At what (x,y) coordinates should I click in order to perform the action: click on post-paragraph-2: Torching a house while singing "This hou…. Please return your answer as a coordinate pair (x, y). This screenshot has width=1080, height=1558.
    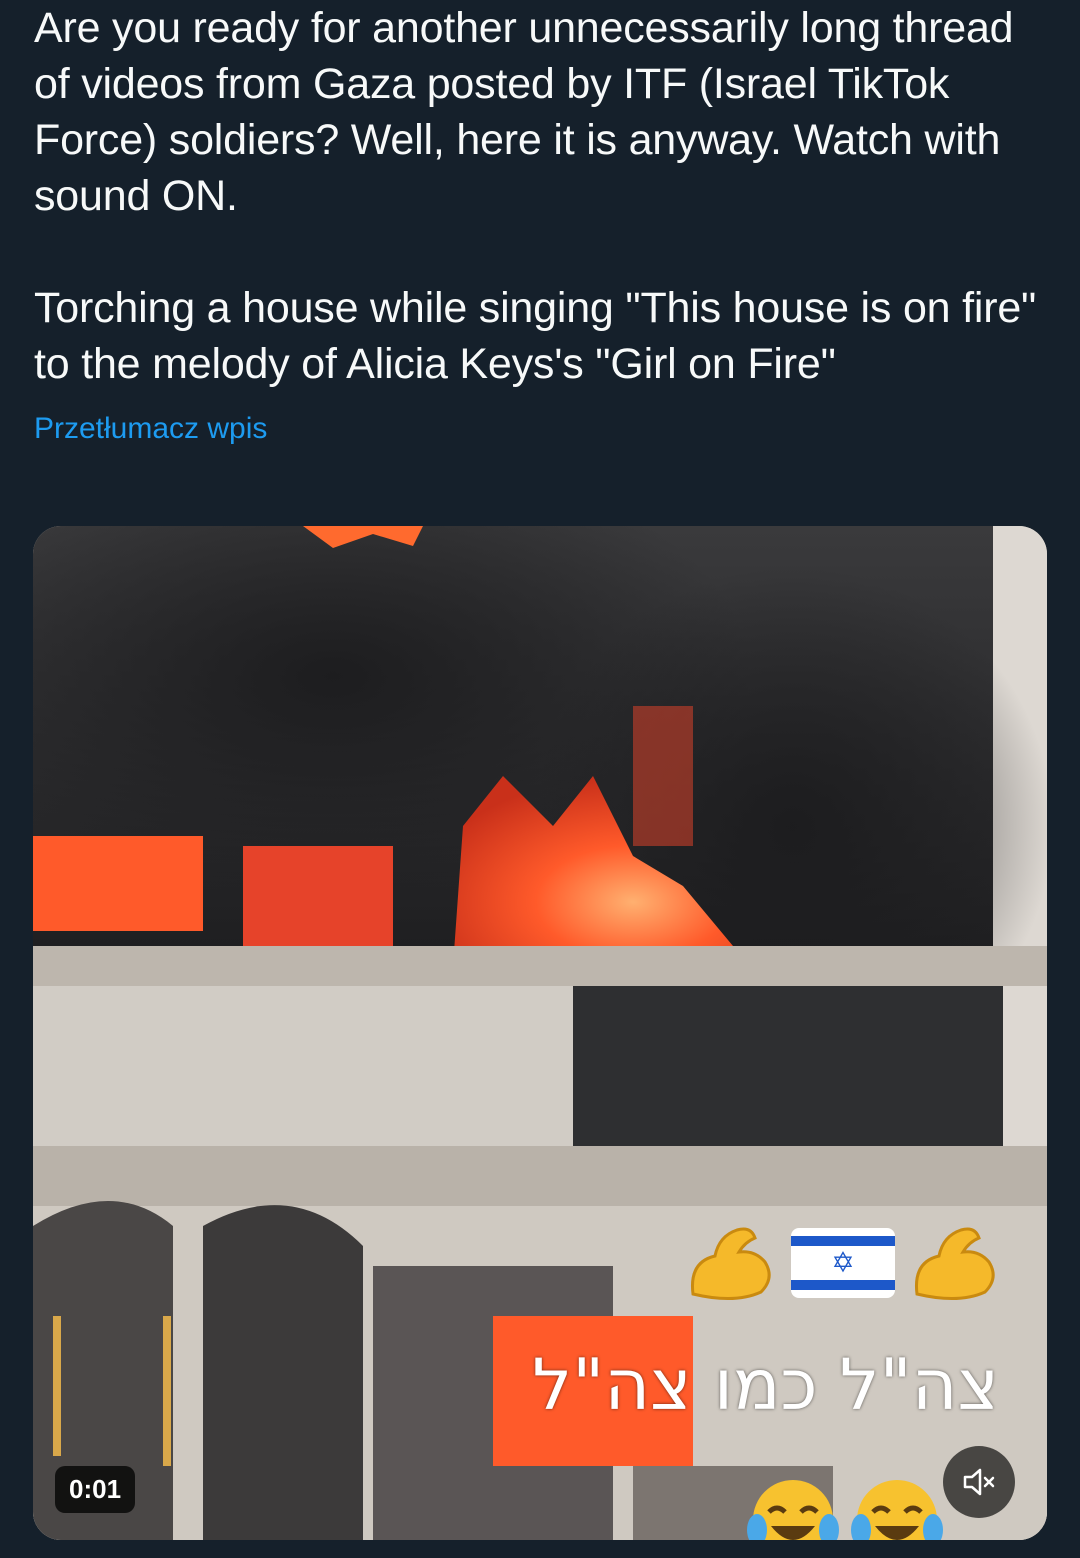
    Looking at the image, I should click on (535, 336).